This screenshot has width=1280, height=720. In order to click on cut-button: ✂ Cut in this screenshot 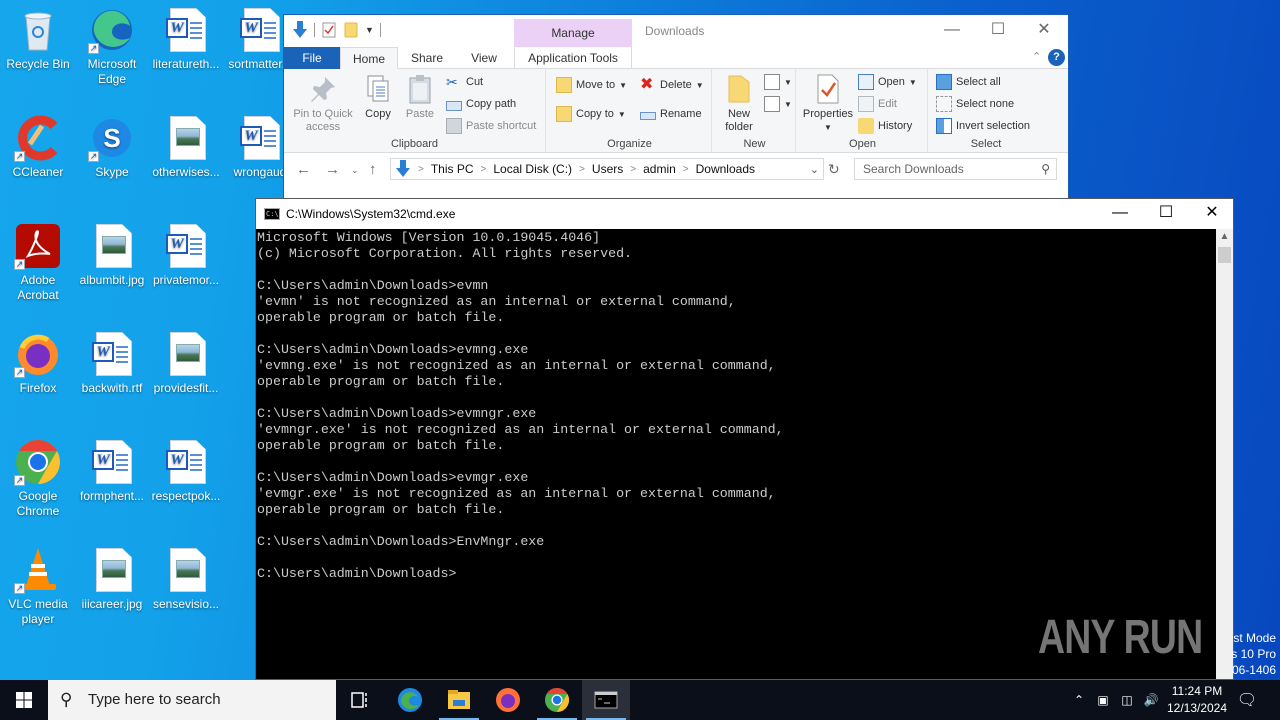, I will do `click(464, 82)`.